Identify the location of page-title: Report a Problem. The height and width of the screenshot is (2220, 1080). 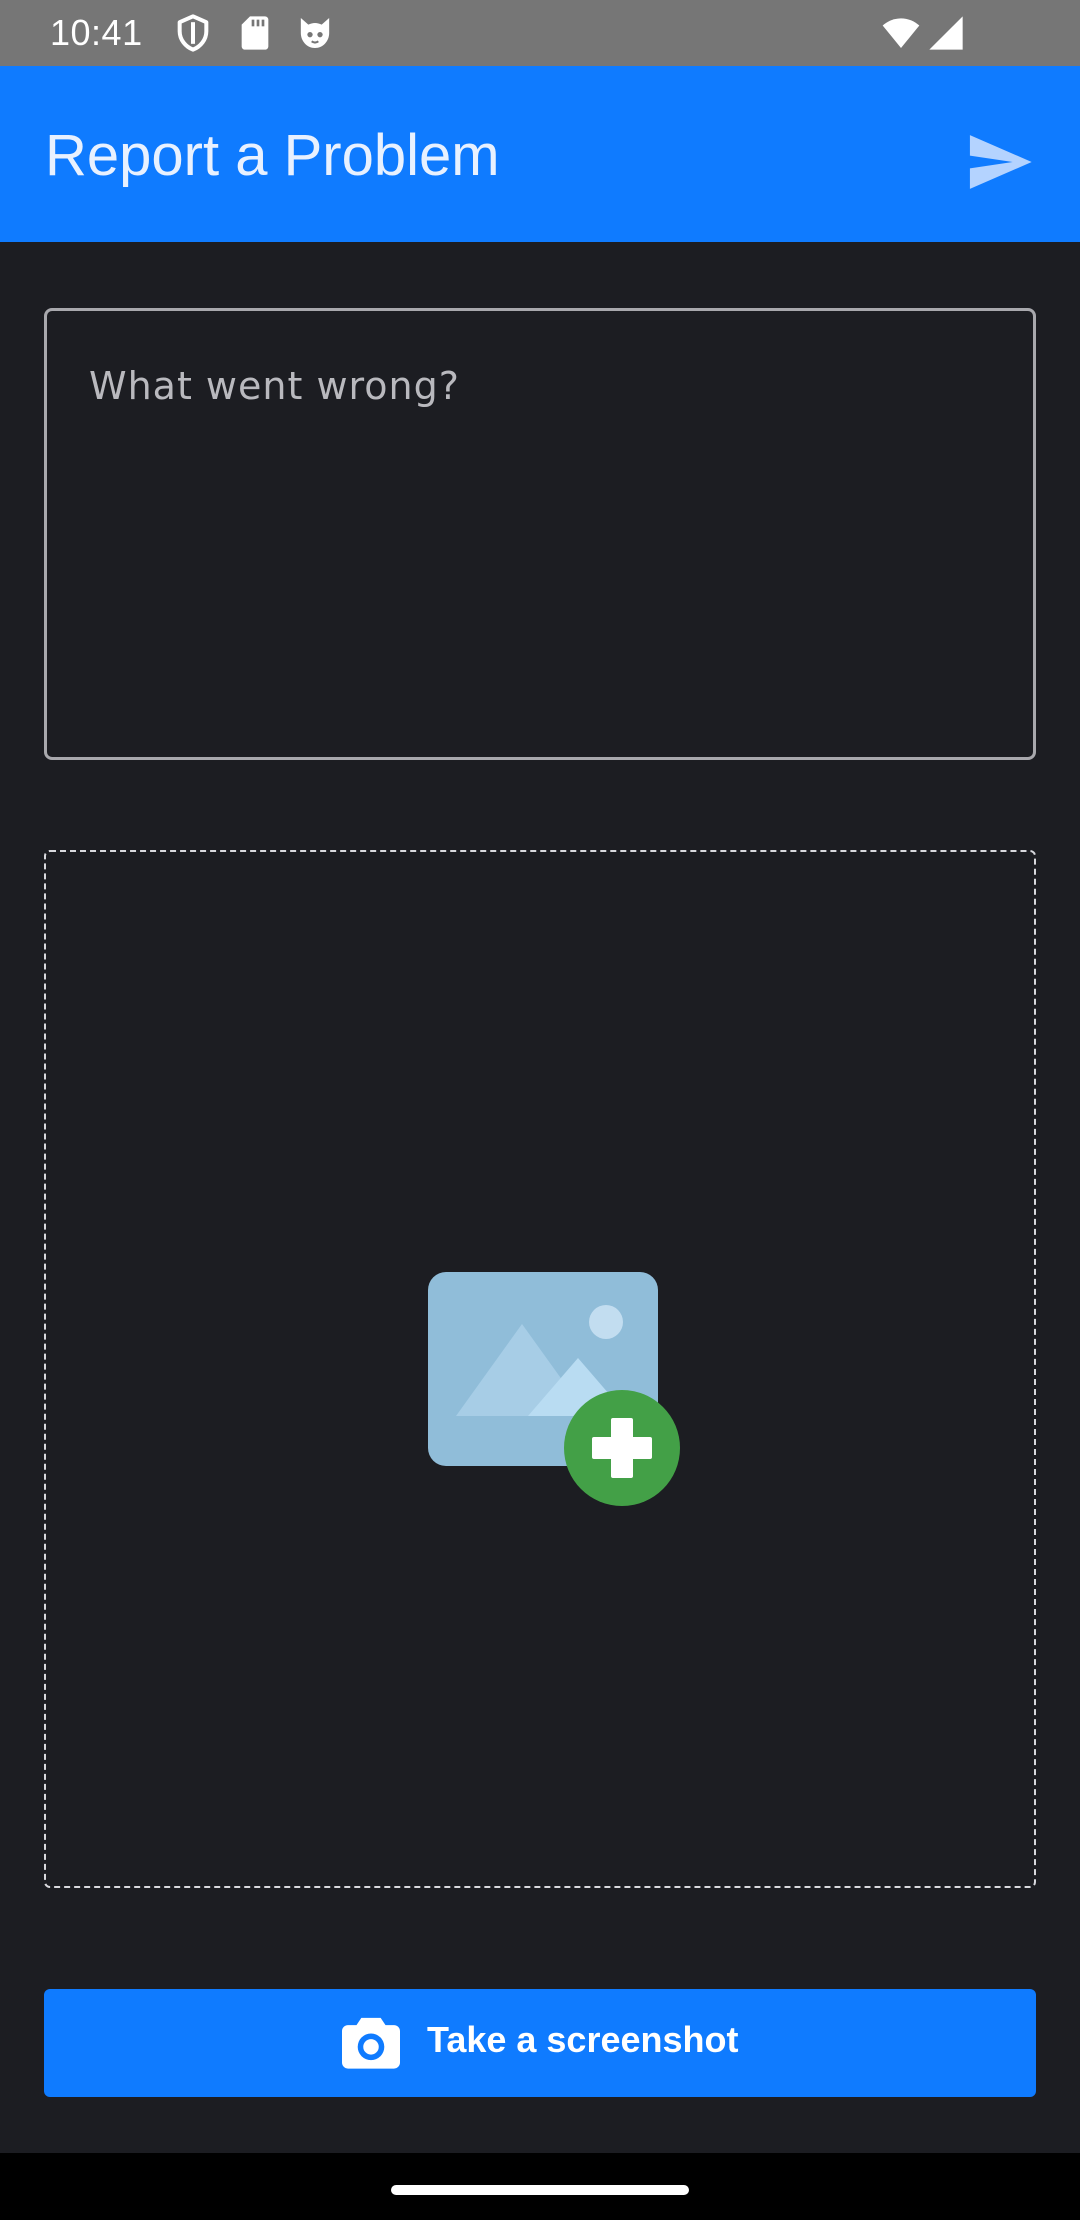
(272, 155).